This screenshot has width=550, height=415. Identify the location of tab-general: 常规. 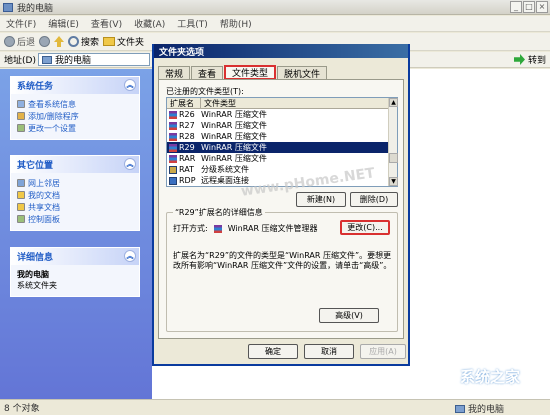
(174, 73).